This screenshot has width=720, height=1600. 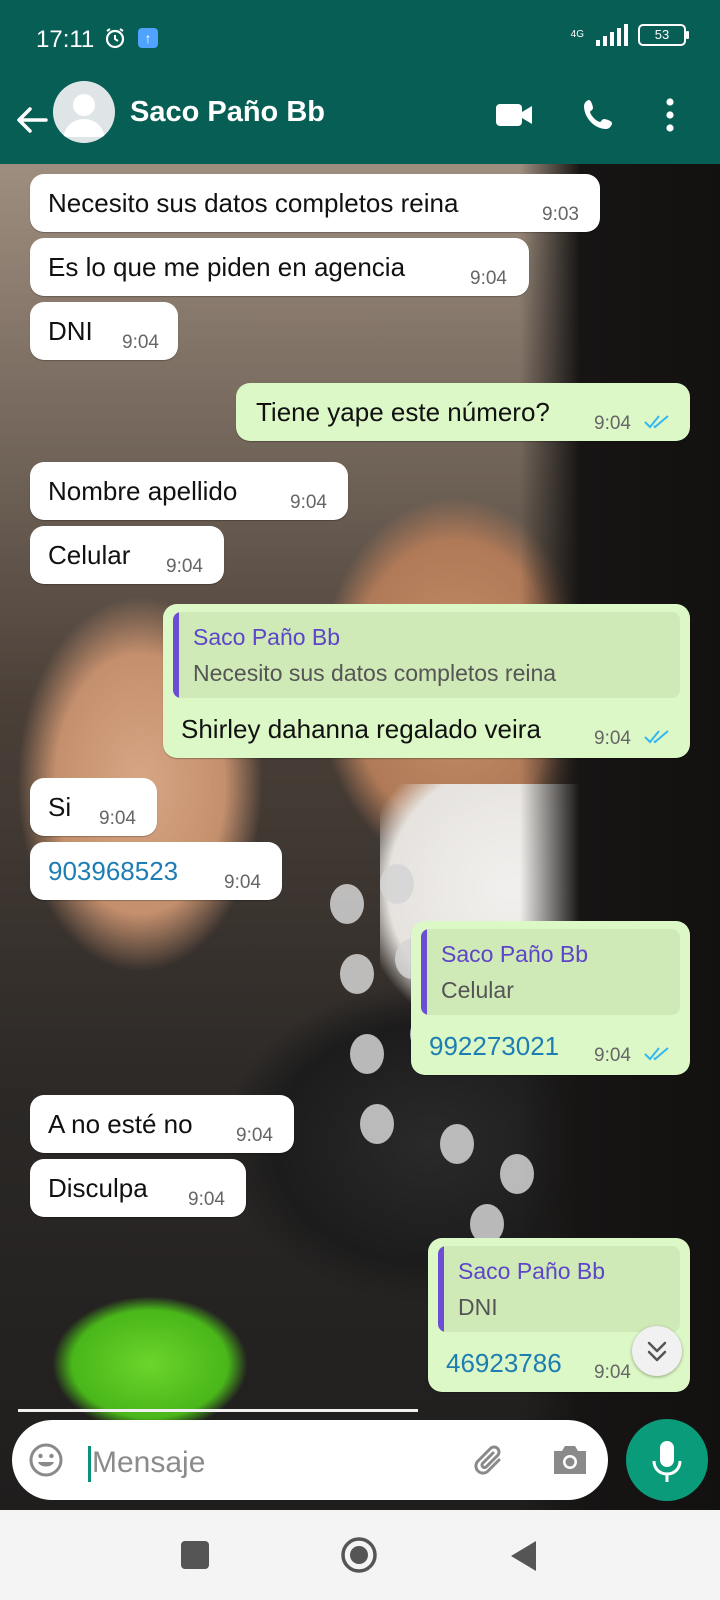 I want to click on message-text: A no esté no, so click(x=120, y=1124).